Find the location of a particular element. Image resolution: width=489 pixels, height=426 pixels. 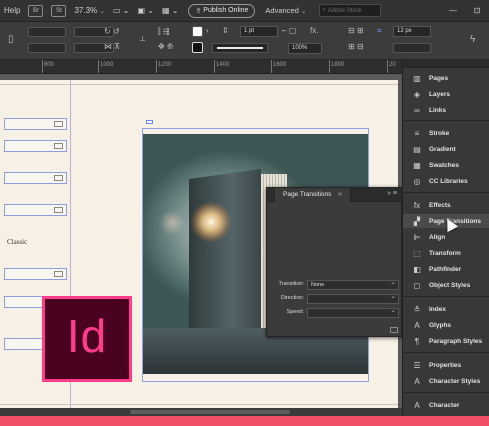

workspace-switcher: Advanced ⌄ is located at coordinates (285, 11).